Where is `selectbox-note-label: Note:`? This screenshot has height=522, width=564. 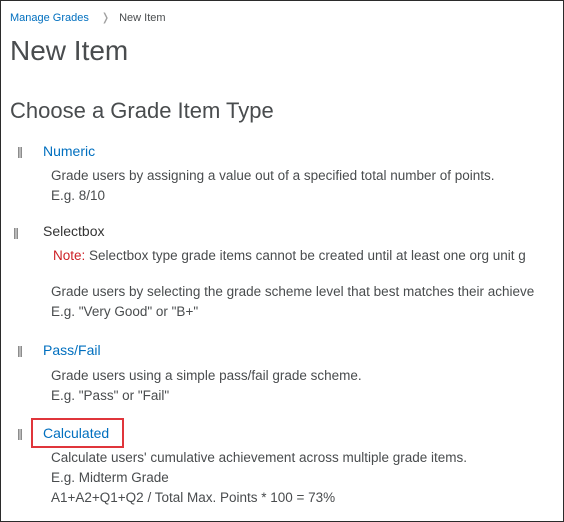
selectbox-note-label: Note: is located at coordinates (69, 255).